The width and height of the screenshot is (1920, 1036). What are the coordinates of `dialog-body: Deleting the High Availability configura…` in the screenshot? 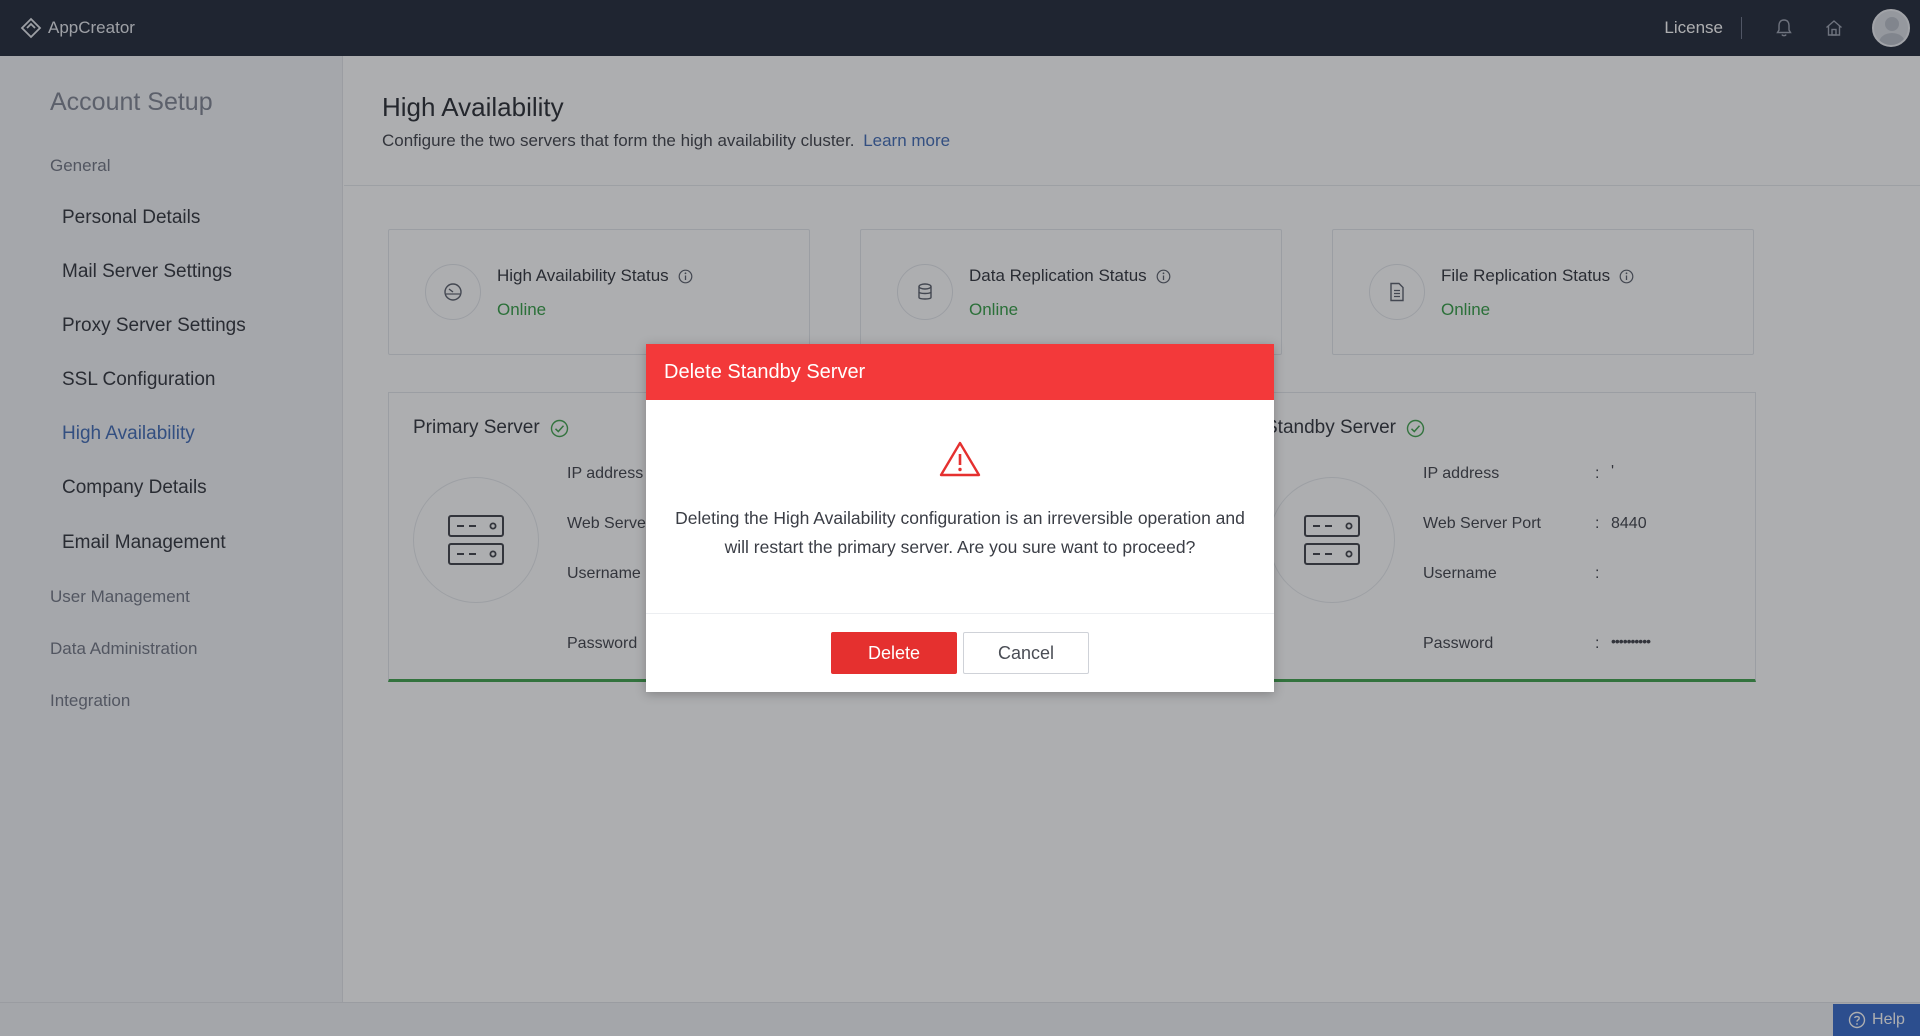 It's located at (960, 507).